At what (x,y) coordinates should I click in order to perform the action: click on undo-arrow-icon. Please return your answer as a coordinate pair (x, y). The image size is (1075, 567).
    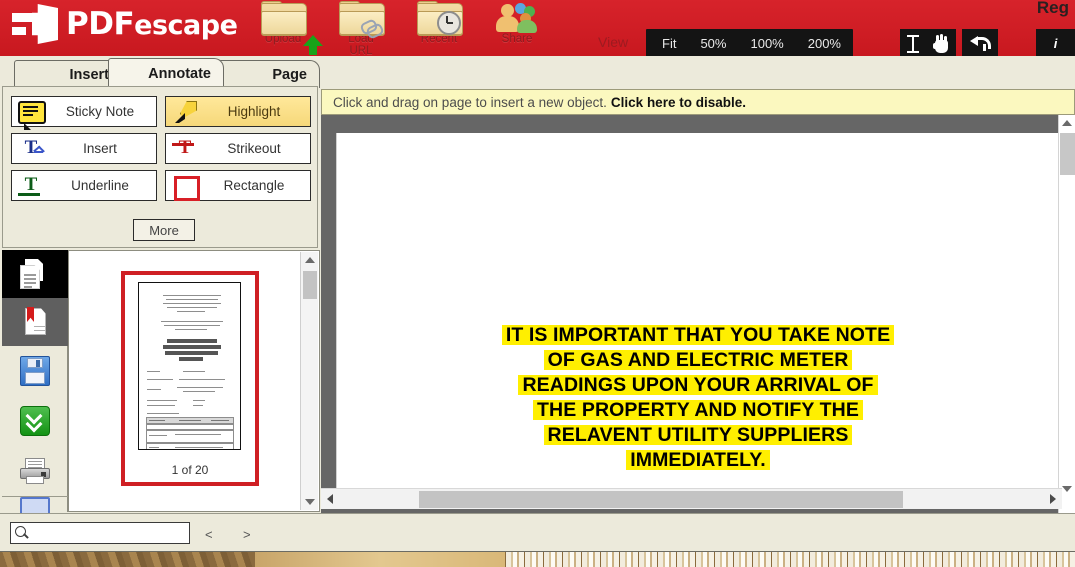
    Looking at the image, I should click on (980, 43).